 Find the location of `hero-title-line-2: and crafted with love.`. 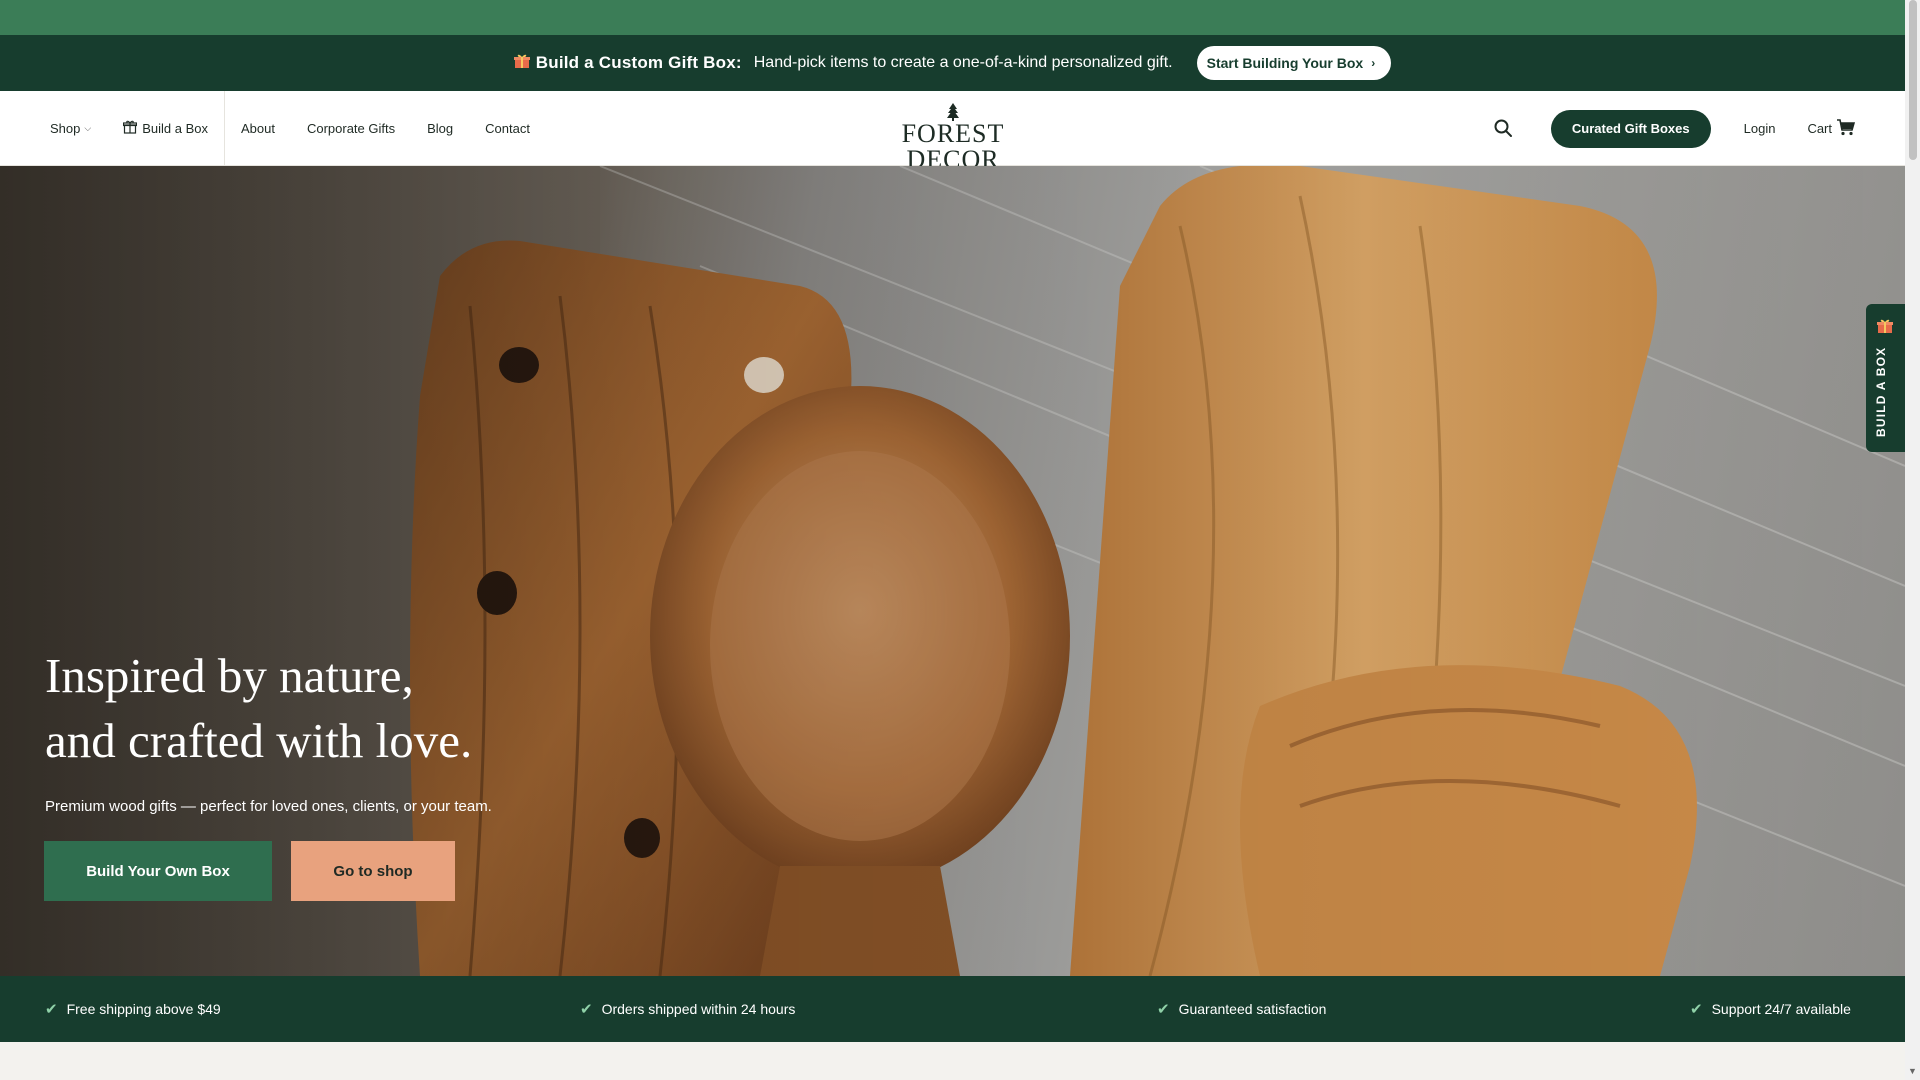

hero-title-line-2: and crafted with love. is located at coordinates (259, 740).